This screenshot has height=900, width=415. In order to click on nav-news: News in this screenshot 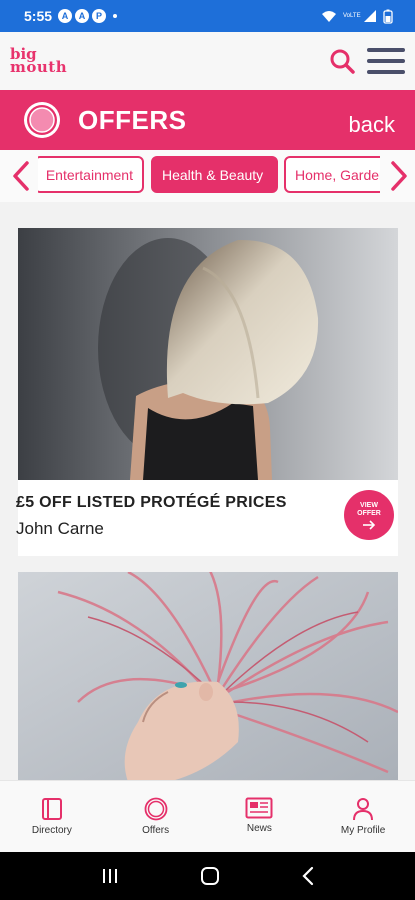, I will do `click(260, 816)`.